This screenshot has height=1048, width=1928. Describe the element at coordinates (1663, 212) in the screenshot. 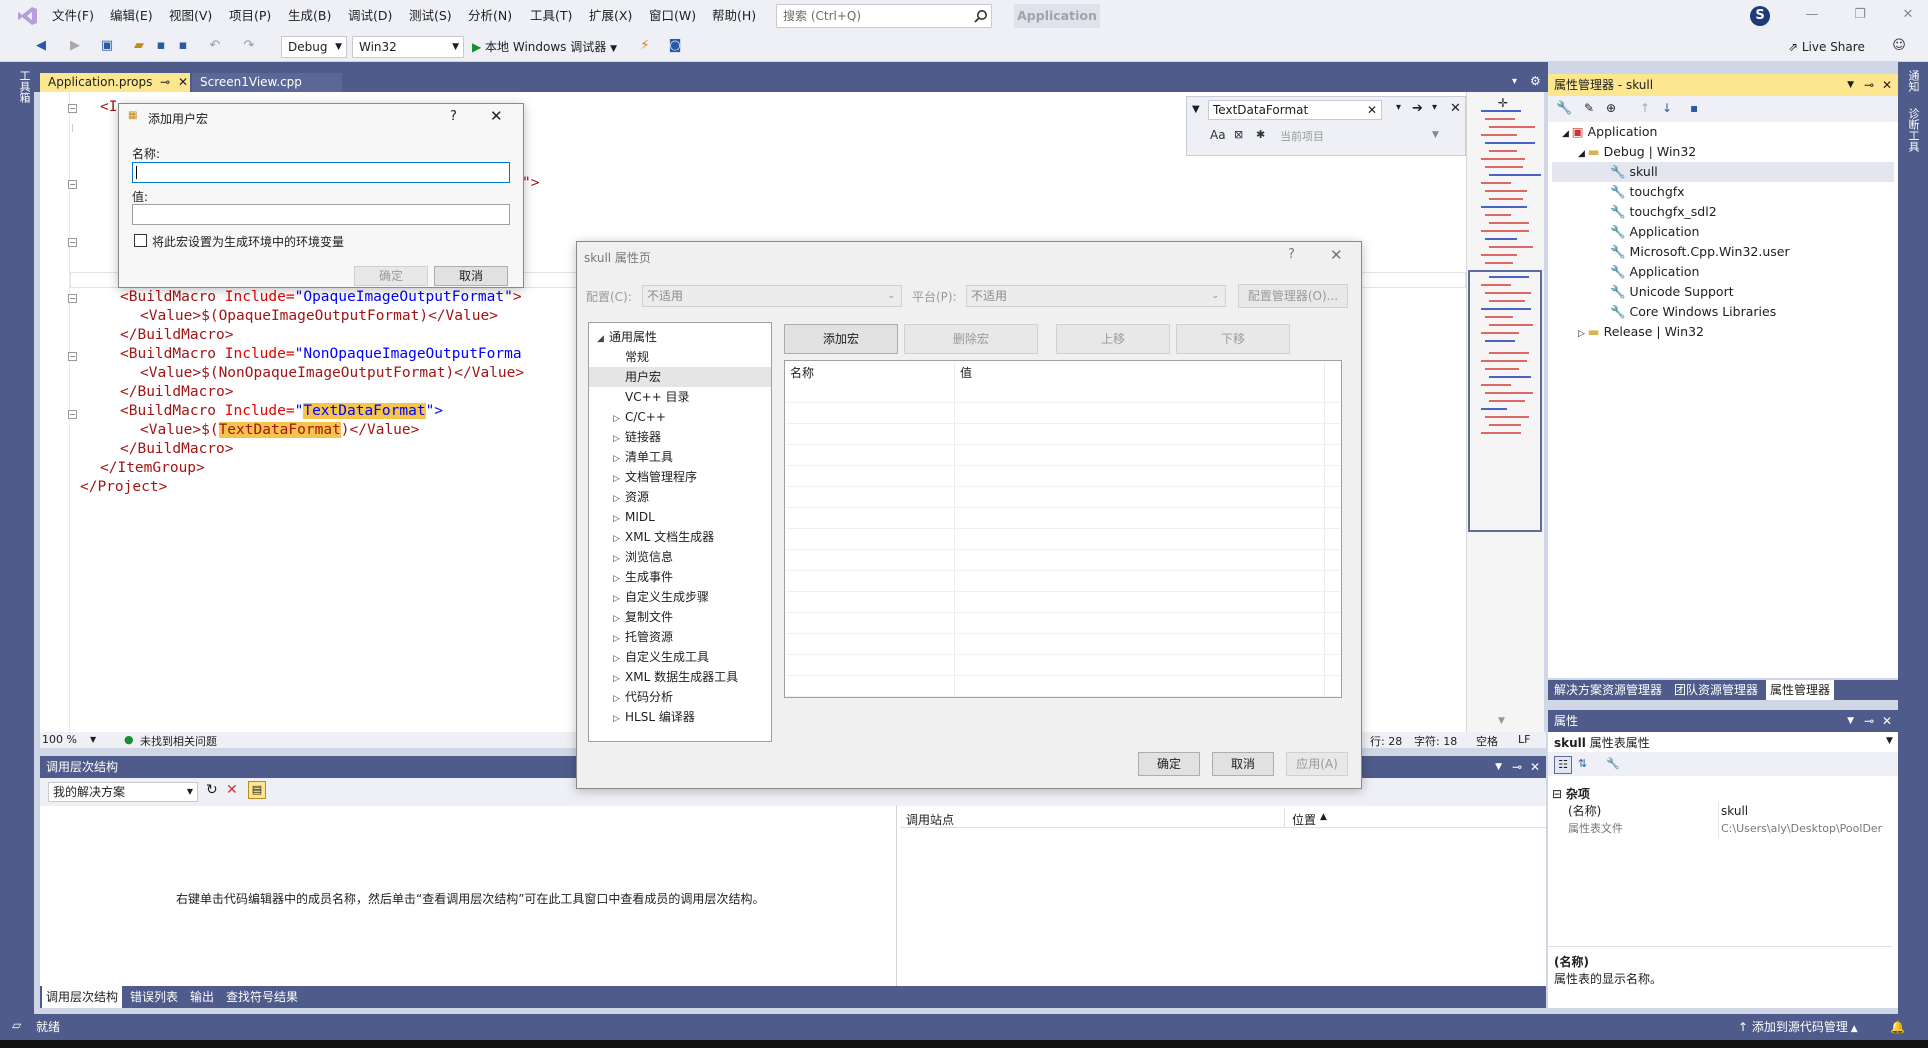

I see `tree-row-touchgfx-sdl2: 🔧 touchgfx_sdl2` at that location.